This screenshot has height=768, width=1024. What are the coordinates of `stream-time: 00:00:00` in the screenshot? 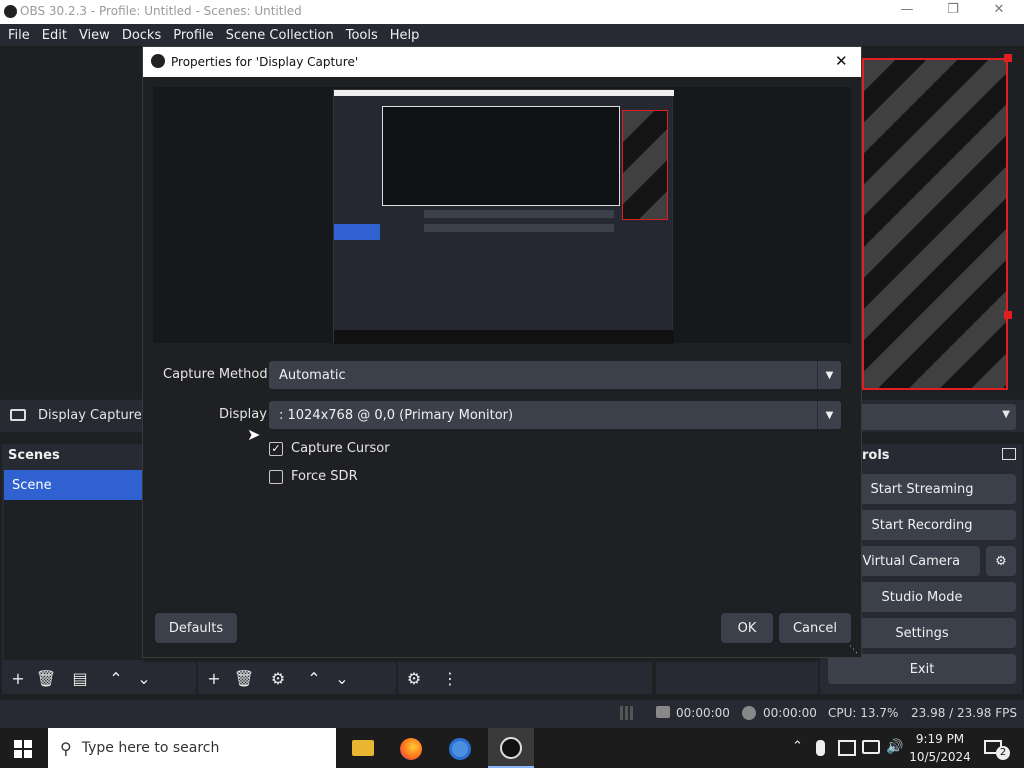 It's located at (703, 713).